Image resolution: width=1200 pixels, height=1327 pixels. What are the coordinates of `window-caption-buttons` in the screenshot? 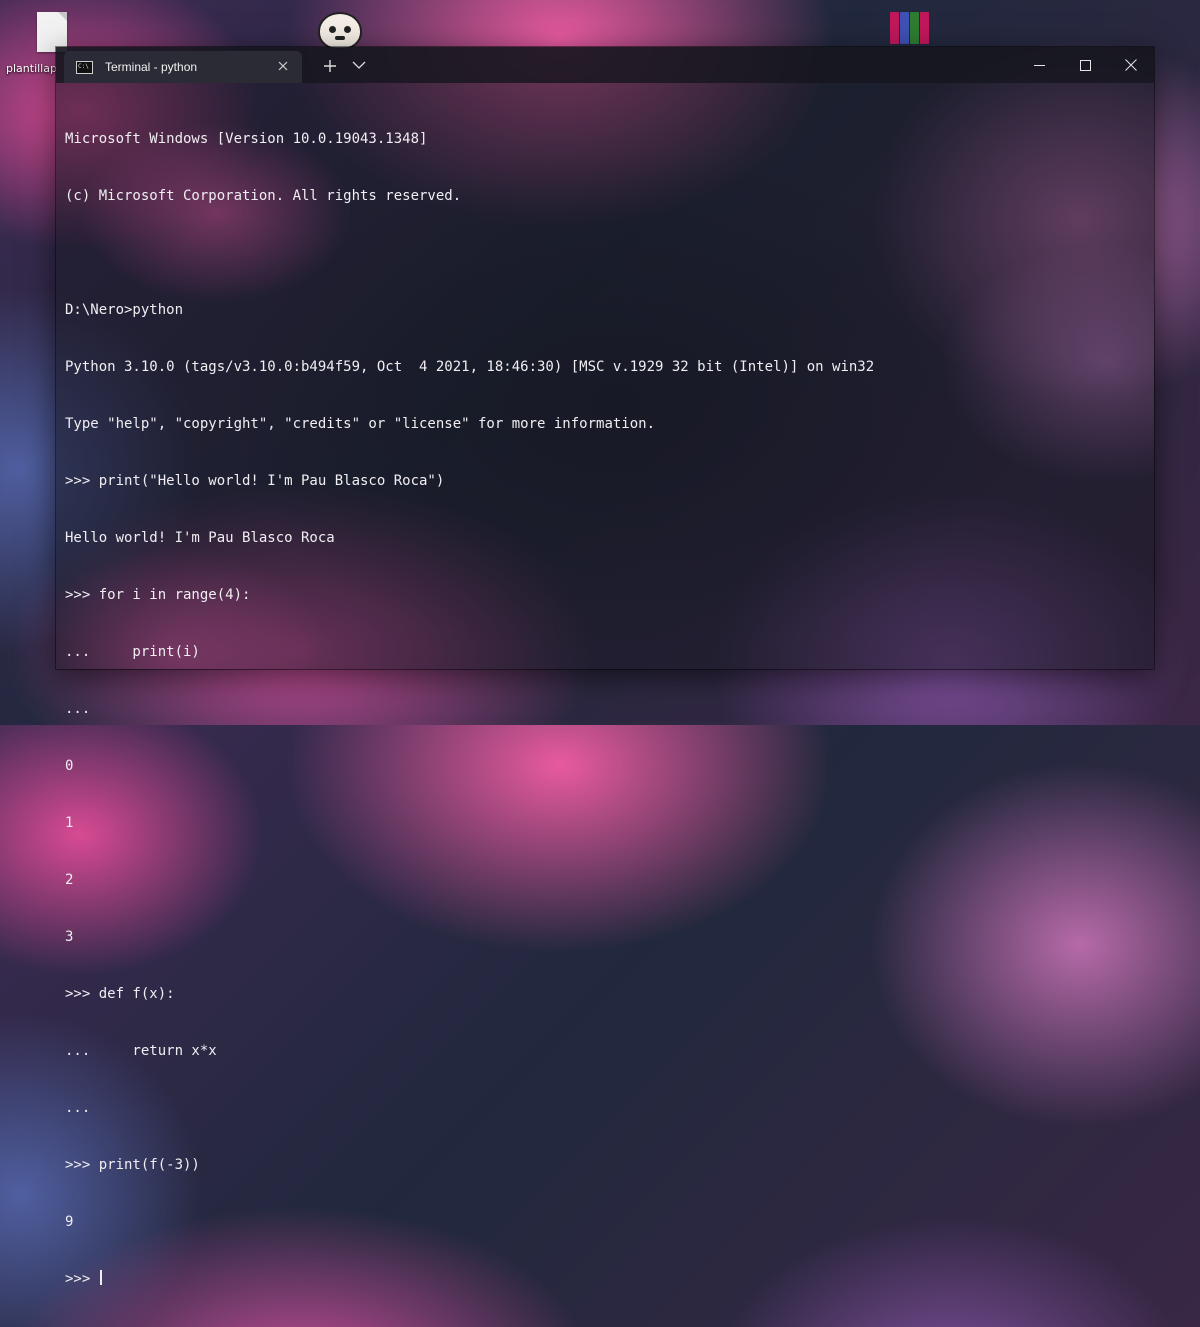 It's located at (1085, 65).